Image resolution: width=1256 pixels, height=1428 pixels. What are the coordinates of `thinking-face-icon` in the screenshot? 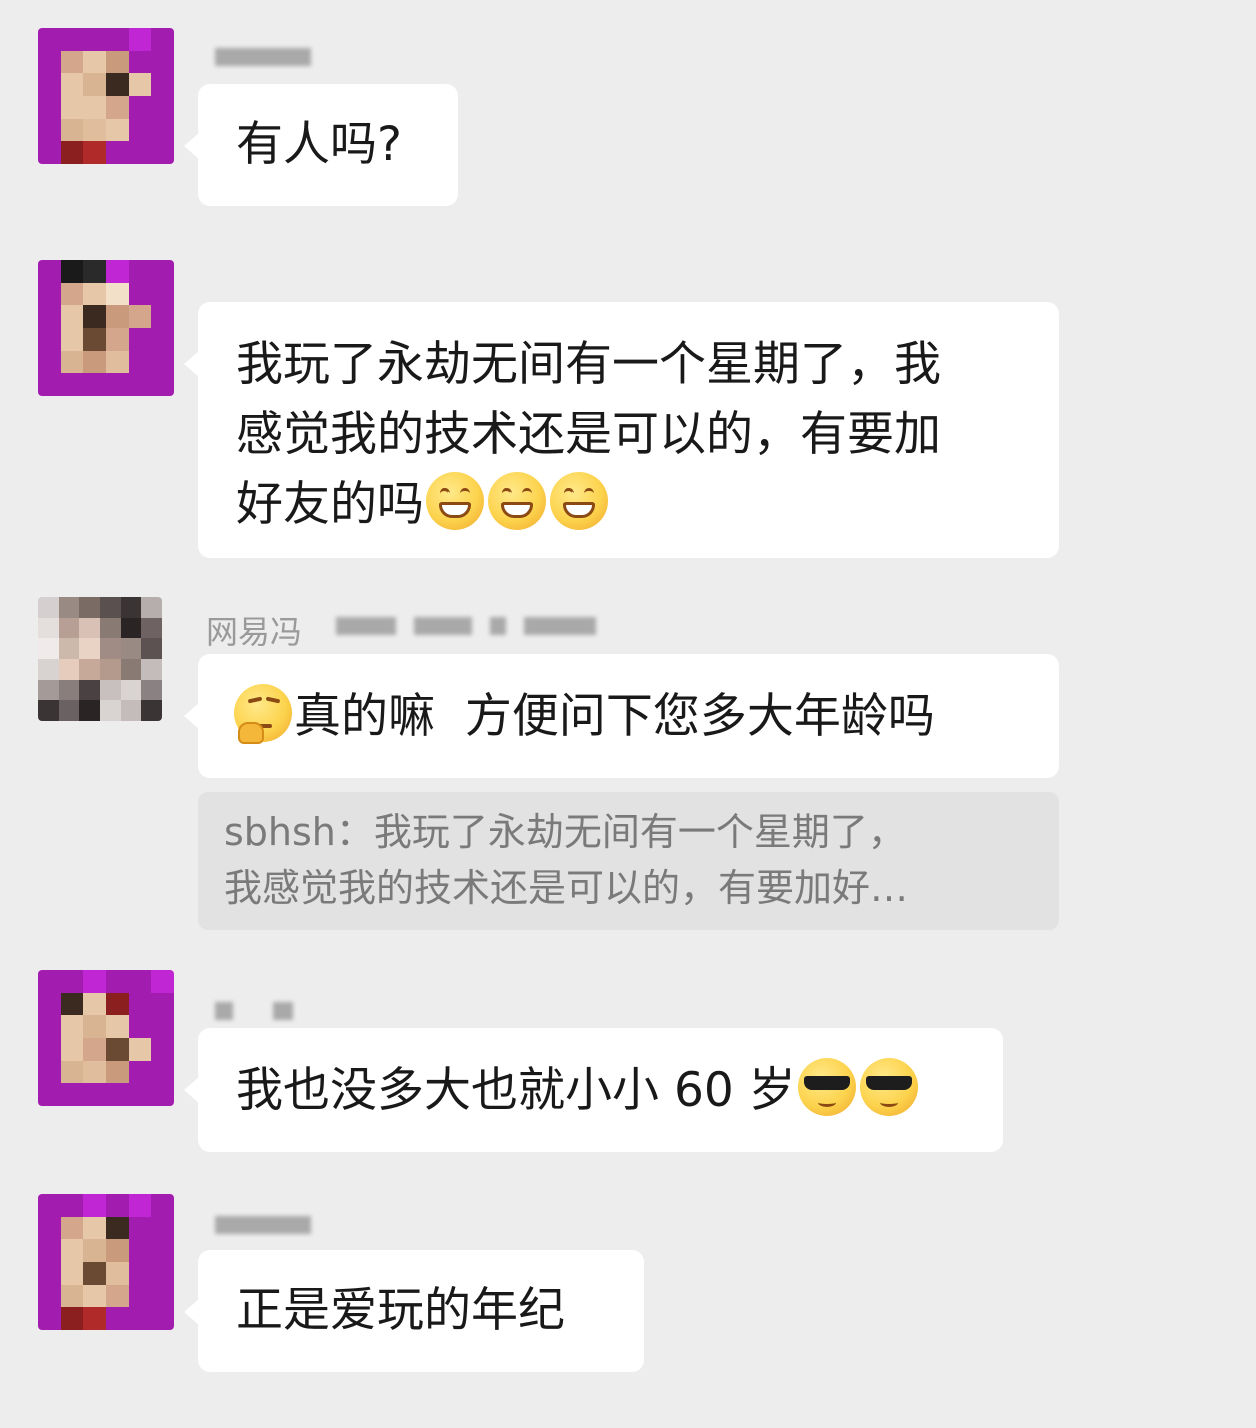 It's located at (263, 714).